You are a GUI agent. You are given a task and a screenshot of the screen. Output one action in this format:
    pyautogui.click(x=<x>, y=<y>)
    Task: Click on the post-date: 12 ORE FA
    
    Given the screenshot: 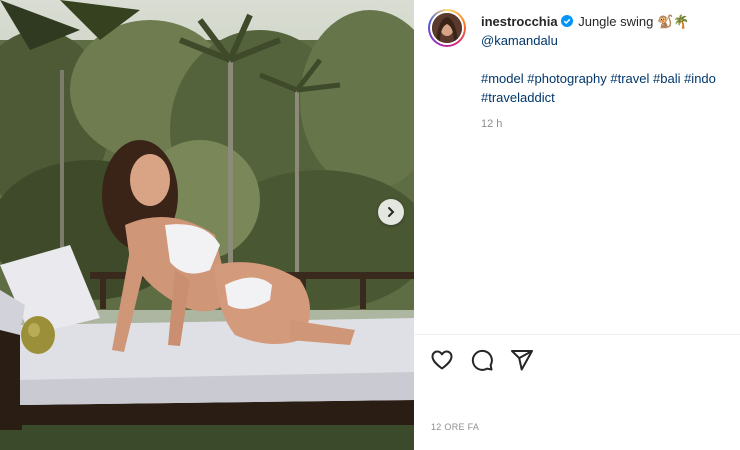 What is the action you would take?
    pyautogui.click(x=455, y=427)
    